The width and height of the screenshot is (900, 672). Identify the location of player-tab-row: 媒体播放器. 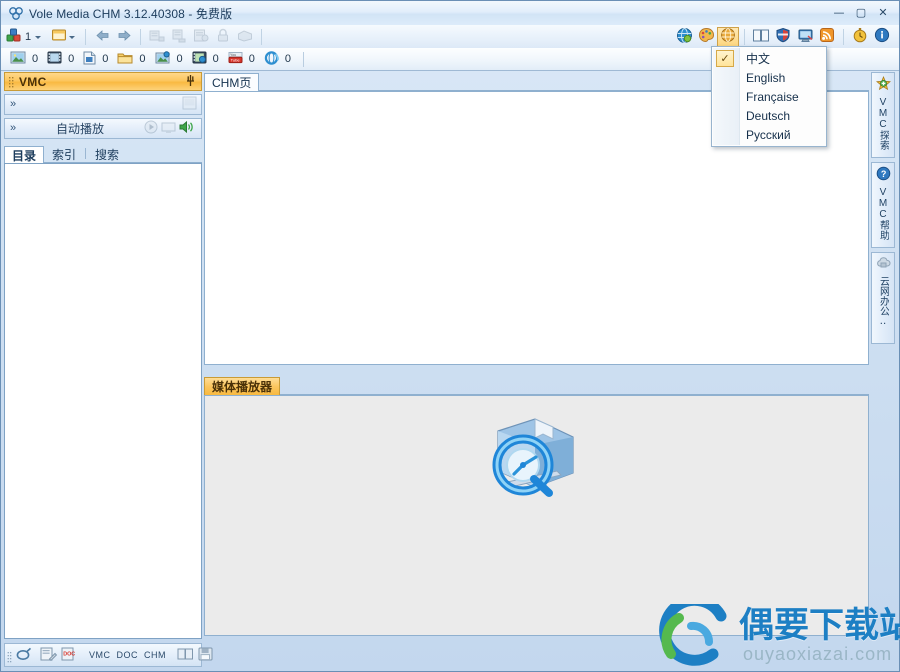
(536, 385).